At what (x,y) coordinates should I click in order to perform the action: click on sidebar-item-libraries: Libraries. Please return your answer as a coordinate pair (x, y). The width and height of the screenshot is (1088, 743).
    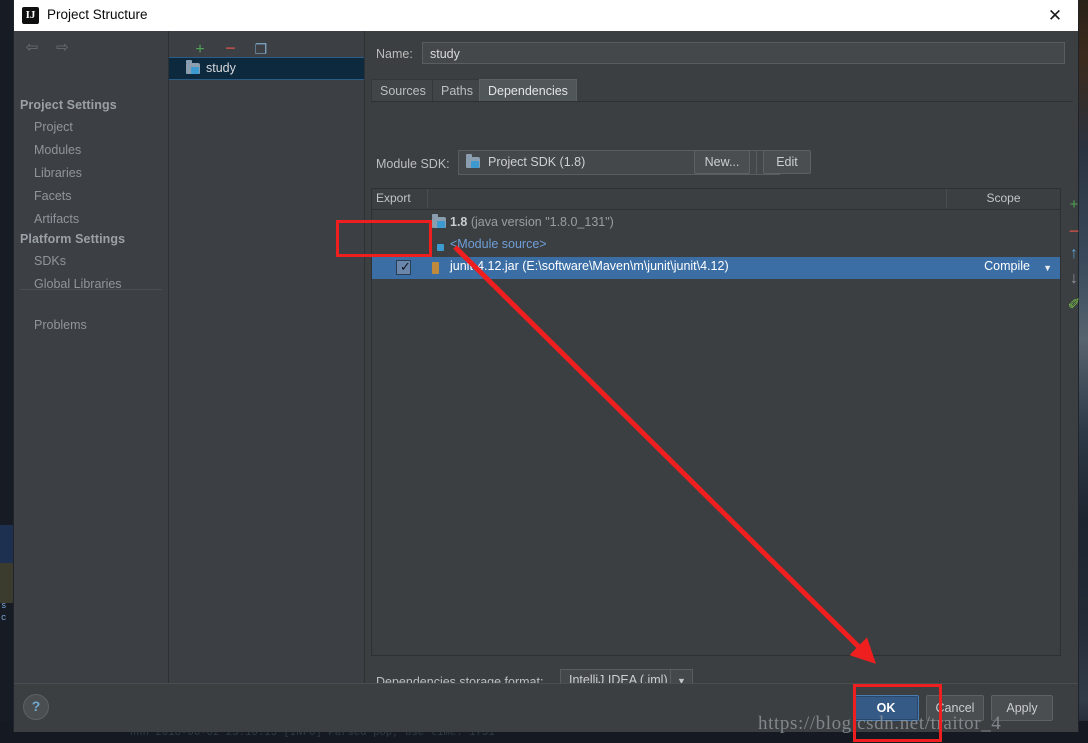
    Looking at the image, I should click on (58, 173).